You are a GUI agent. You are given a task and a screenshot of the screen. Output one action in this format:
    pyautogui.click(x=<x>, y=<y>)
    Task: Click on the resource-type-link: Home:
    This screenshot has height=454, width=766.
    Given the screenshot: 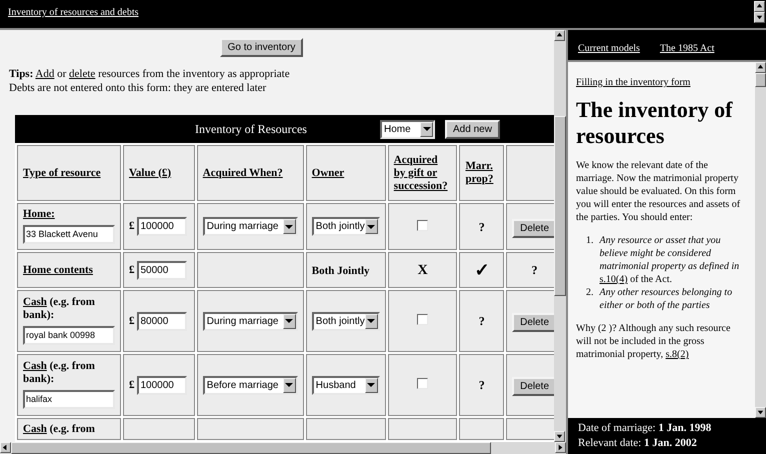 What is the action you would take?
    pyautogui.click(x=39, y=214)
    